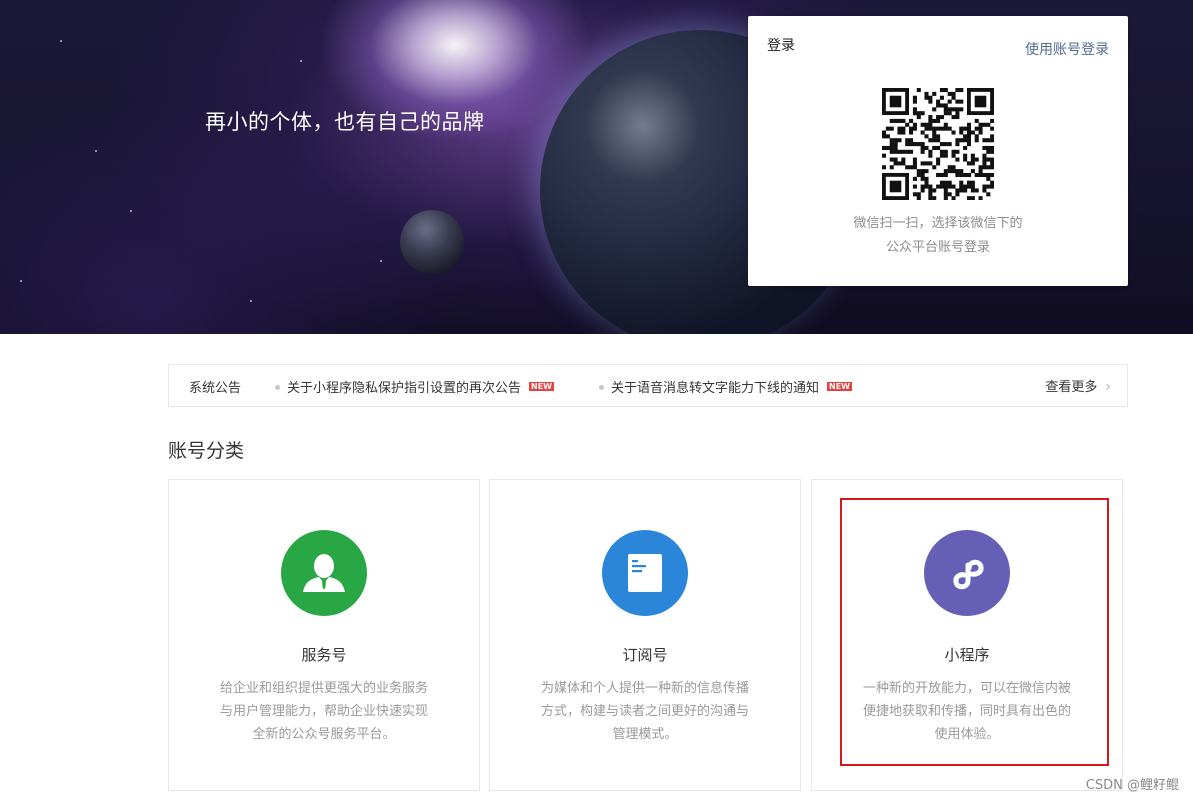  I want to click on qr-code, so click(938, 144).